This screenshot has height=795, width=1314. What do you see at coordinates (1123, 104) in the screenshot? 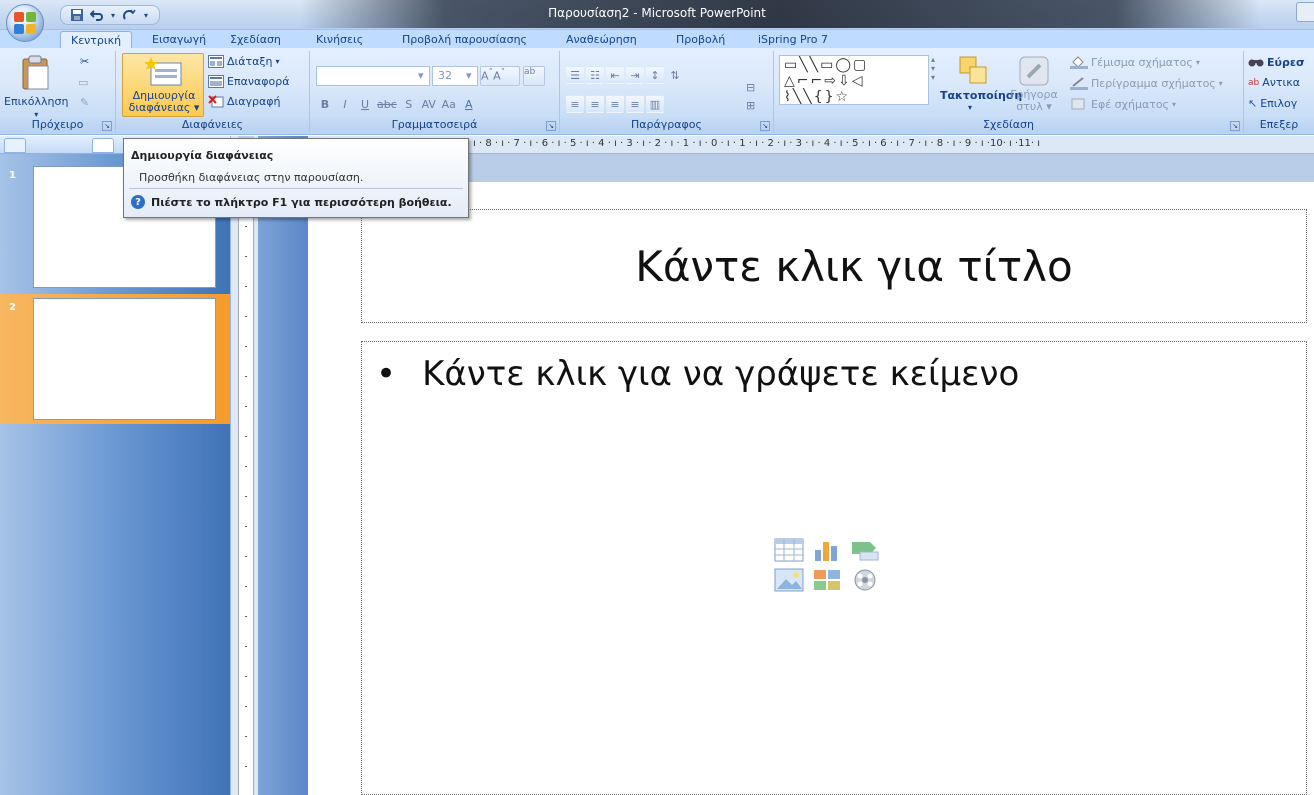
I see `shape-effects-button: Εφέ σχήματος ▾` at bounding box center [1123, 104].